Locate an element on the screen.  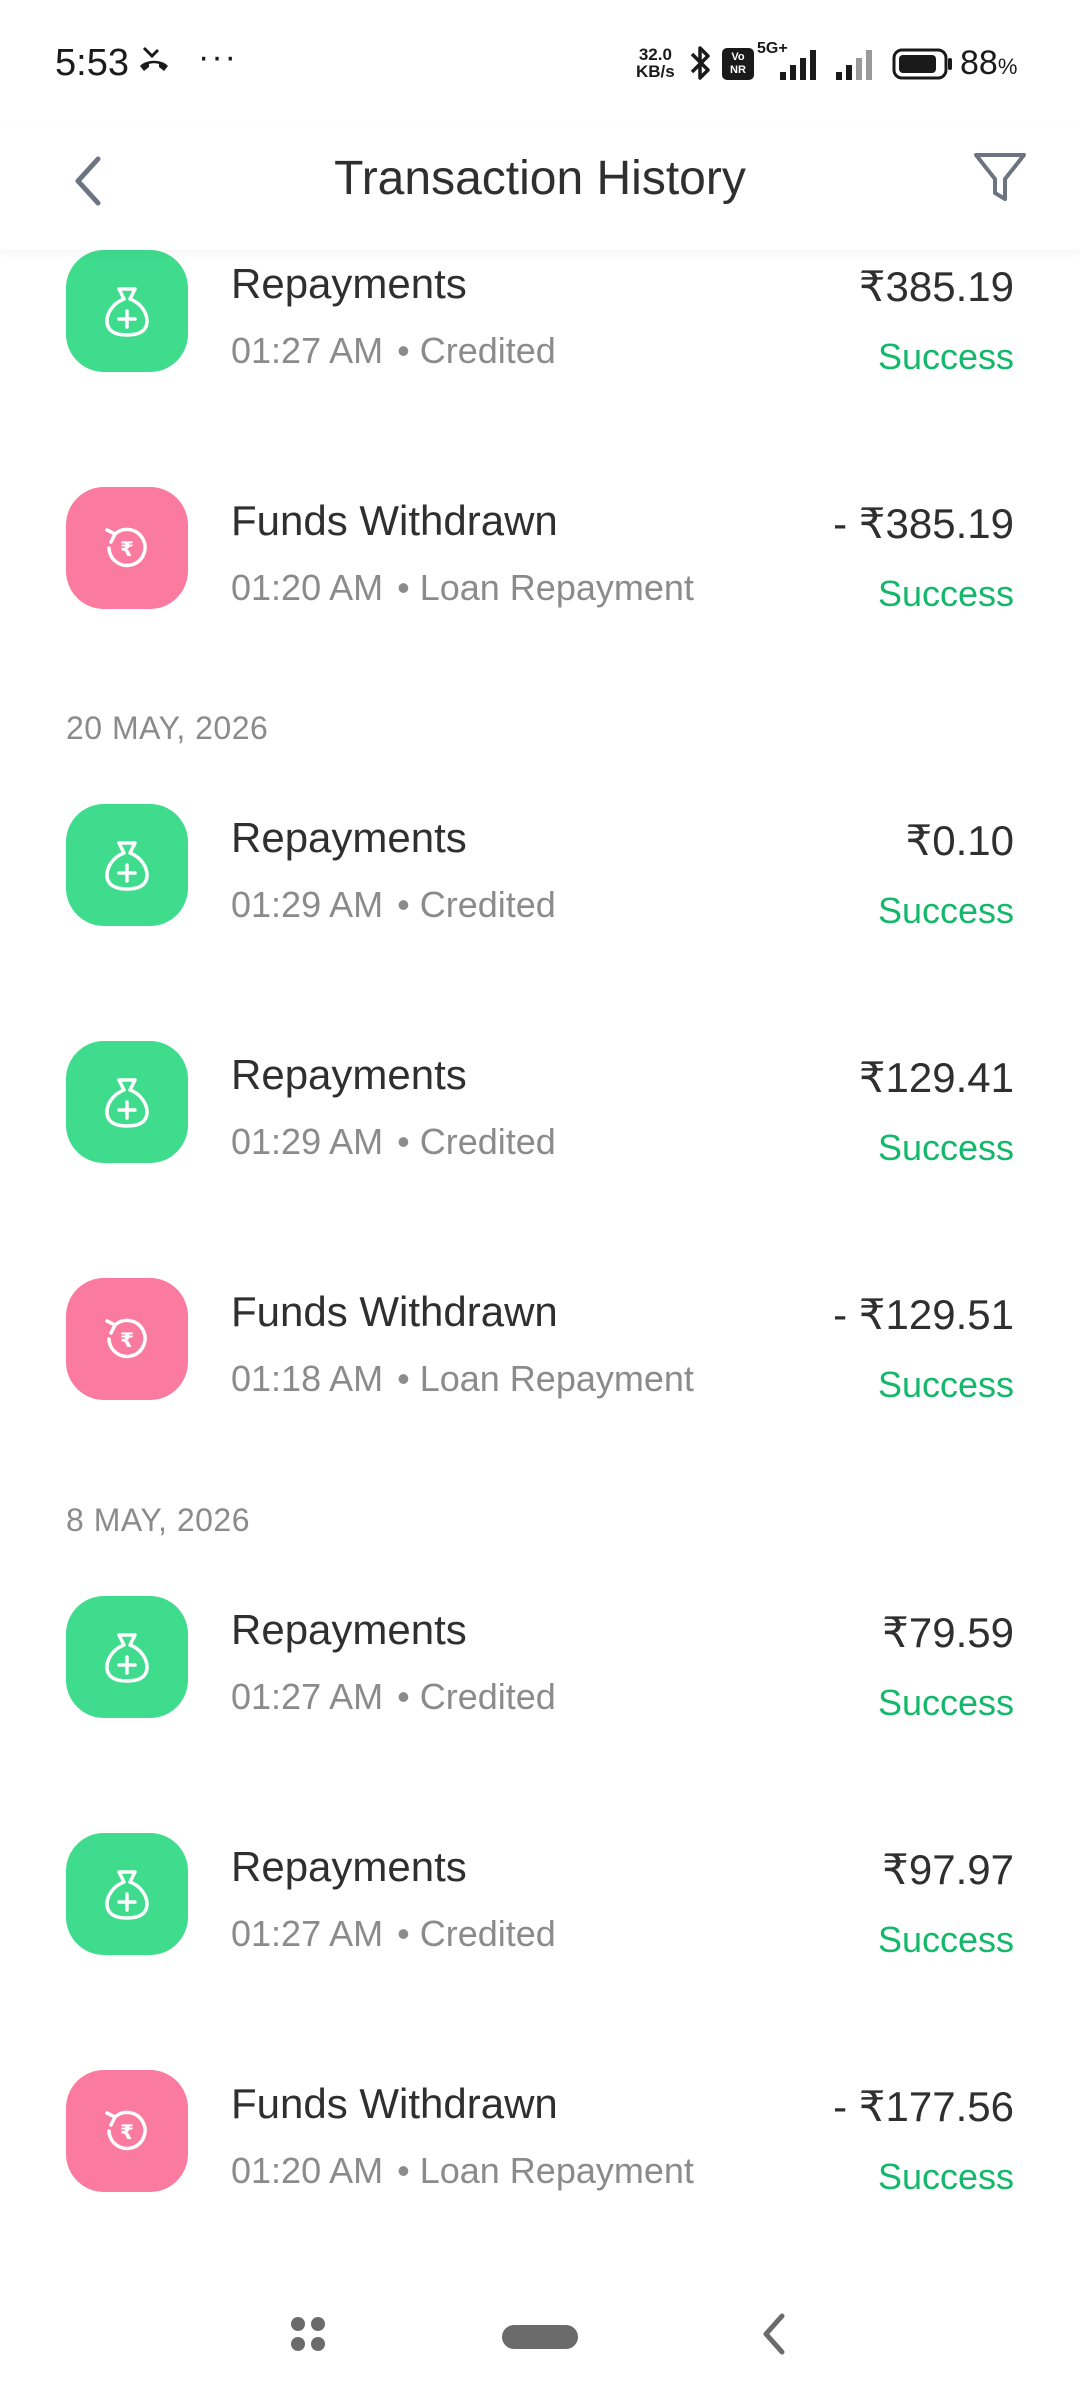
system-back-icon is located at coordinates (774, 2334).